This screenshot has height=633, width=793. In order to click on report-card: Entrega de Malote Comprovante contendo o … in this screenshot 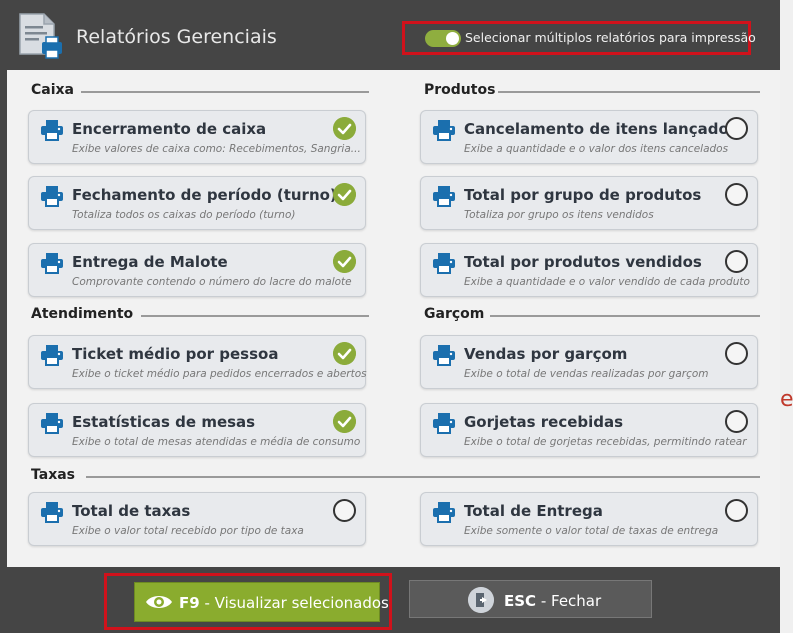, I will do `click(197, 270)`.